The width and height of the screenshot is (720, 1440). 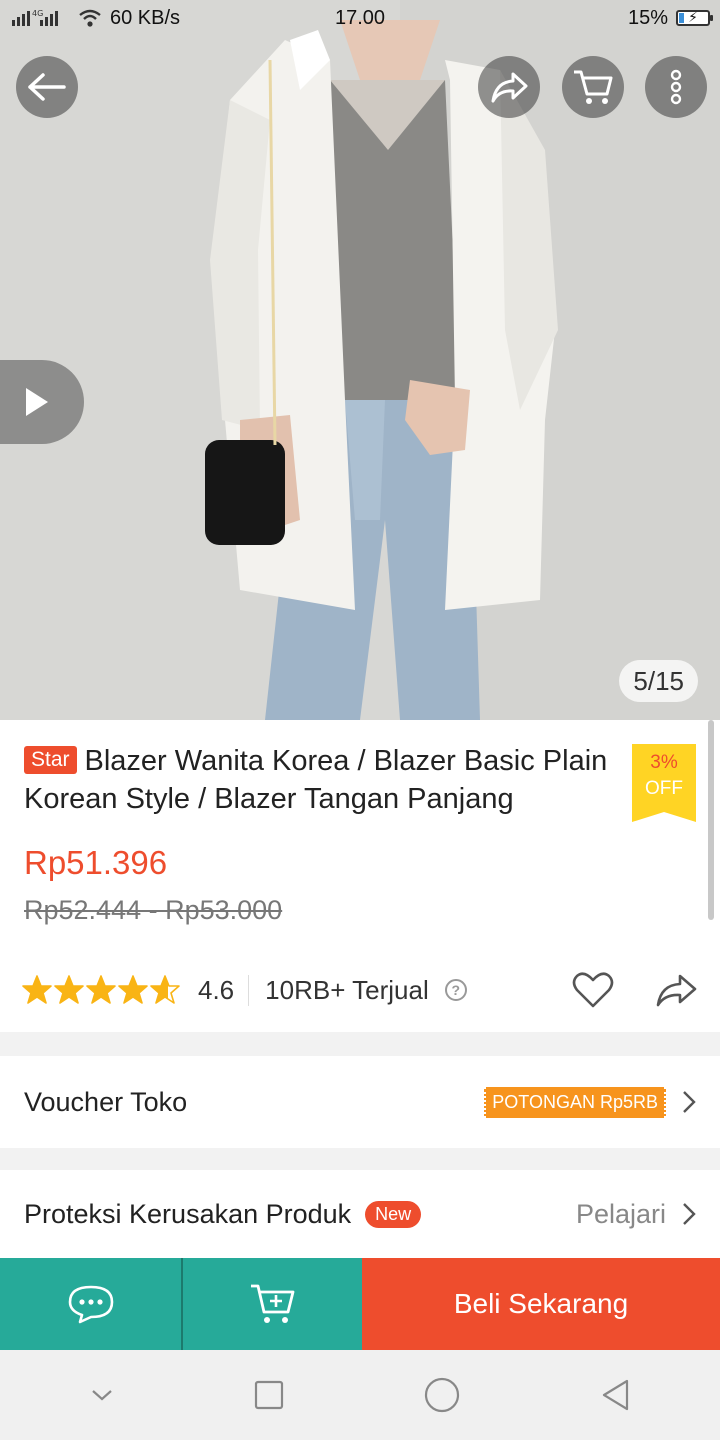 What do you see at coordinates (224, 990) in the screenshot?
I see `rating-value: 4.6` at bounding box center [224, 990].